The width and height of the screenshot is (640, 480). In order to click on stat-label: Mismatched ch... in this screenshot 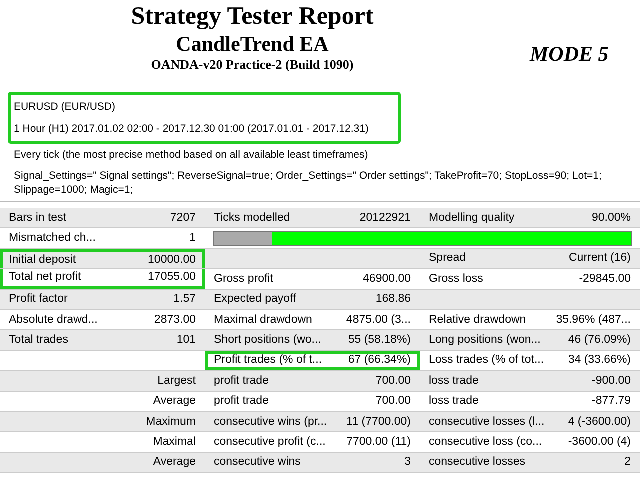, I will do `click(52, 238)`.